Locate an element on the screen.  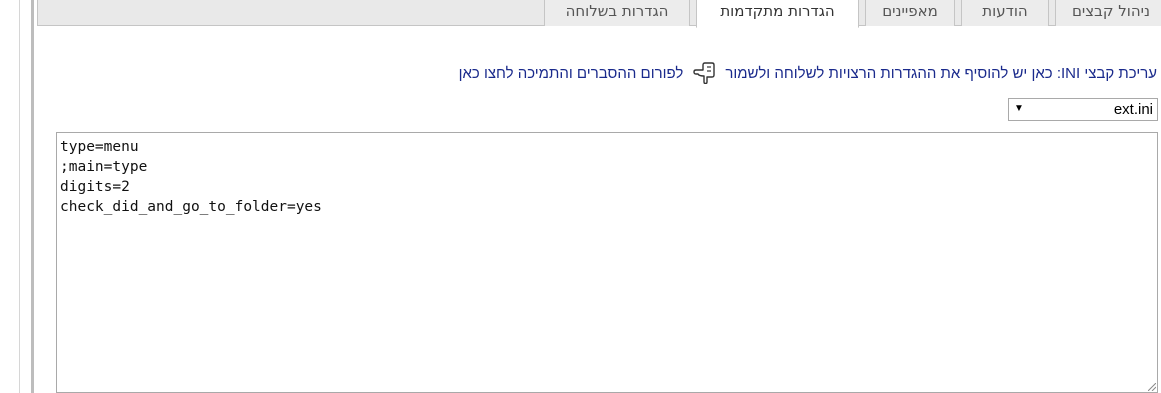
left-border-bar is located at coordinates (32, 196).